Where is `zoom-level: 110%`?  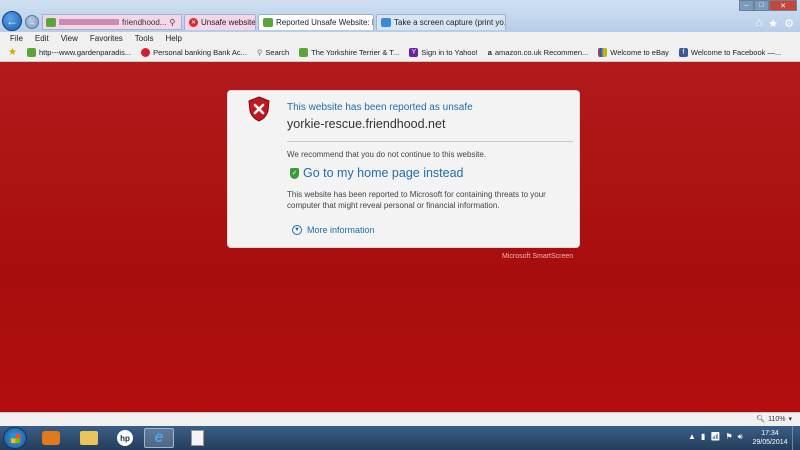
zoom-level: 110% is located at coordinates (777, 419).